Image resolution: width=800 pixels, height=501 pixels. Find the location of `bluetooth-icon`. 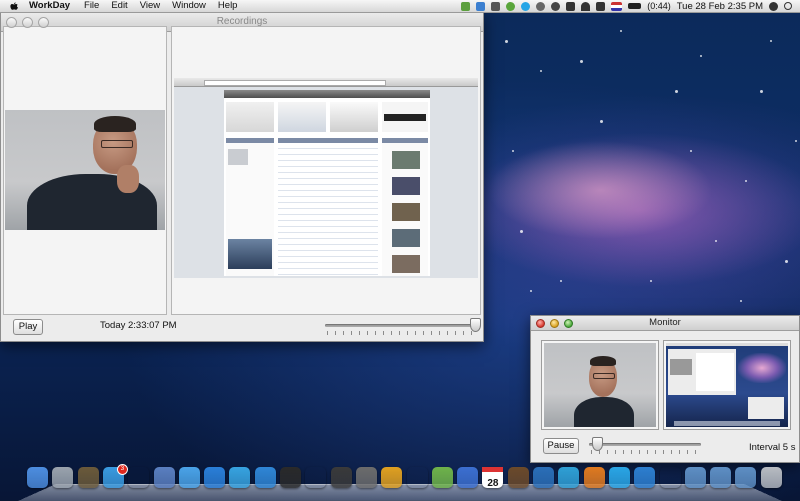

bluetooth-icon is located at coordinates (571, 6).